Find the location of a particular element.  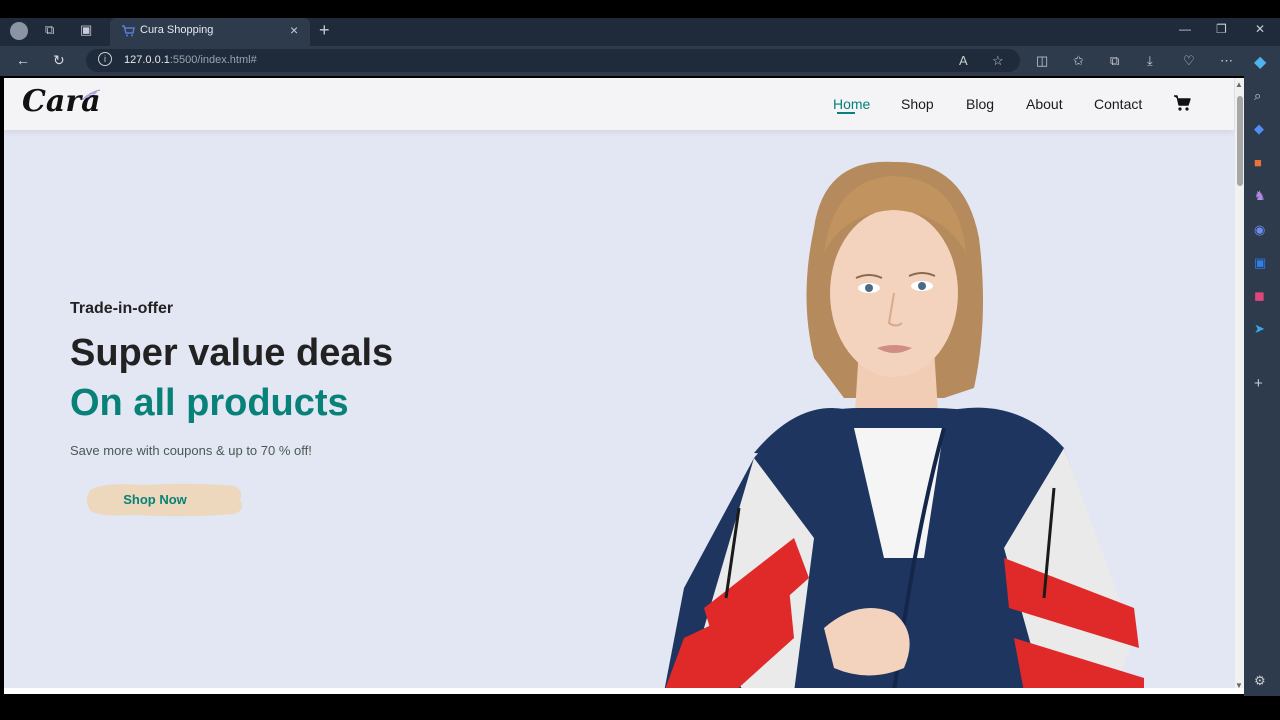

shopping-tag-icon: ◆ is located at coordinates (1259, 129).